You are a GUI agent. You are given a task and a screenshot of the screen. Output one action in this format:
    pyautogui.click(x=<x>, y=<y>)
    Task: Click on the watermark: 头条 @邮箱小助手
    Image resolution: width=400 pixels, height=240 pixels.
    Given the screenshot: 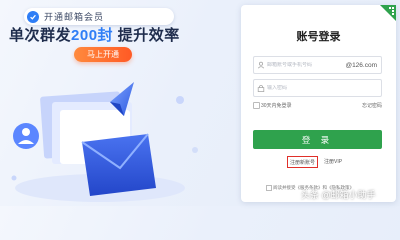 What is the action you would take?
    pyautogui.click(x=338, y=195)
    